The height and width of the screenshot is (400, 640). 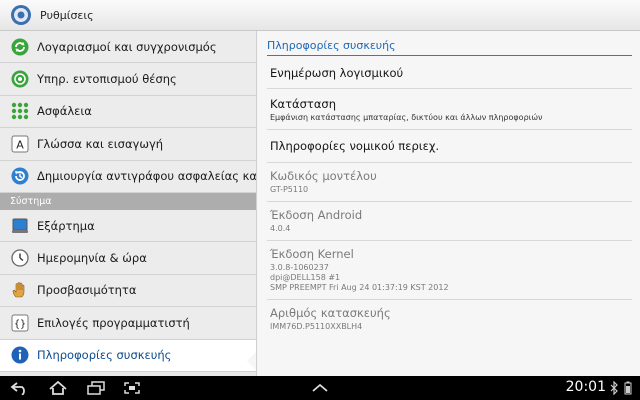 What do you see at coordinates (128, 112) in the screenshot?
I see `sidebar-item-security: Ασφάλεια` at bounding box center [128, 112].